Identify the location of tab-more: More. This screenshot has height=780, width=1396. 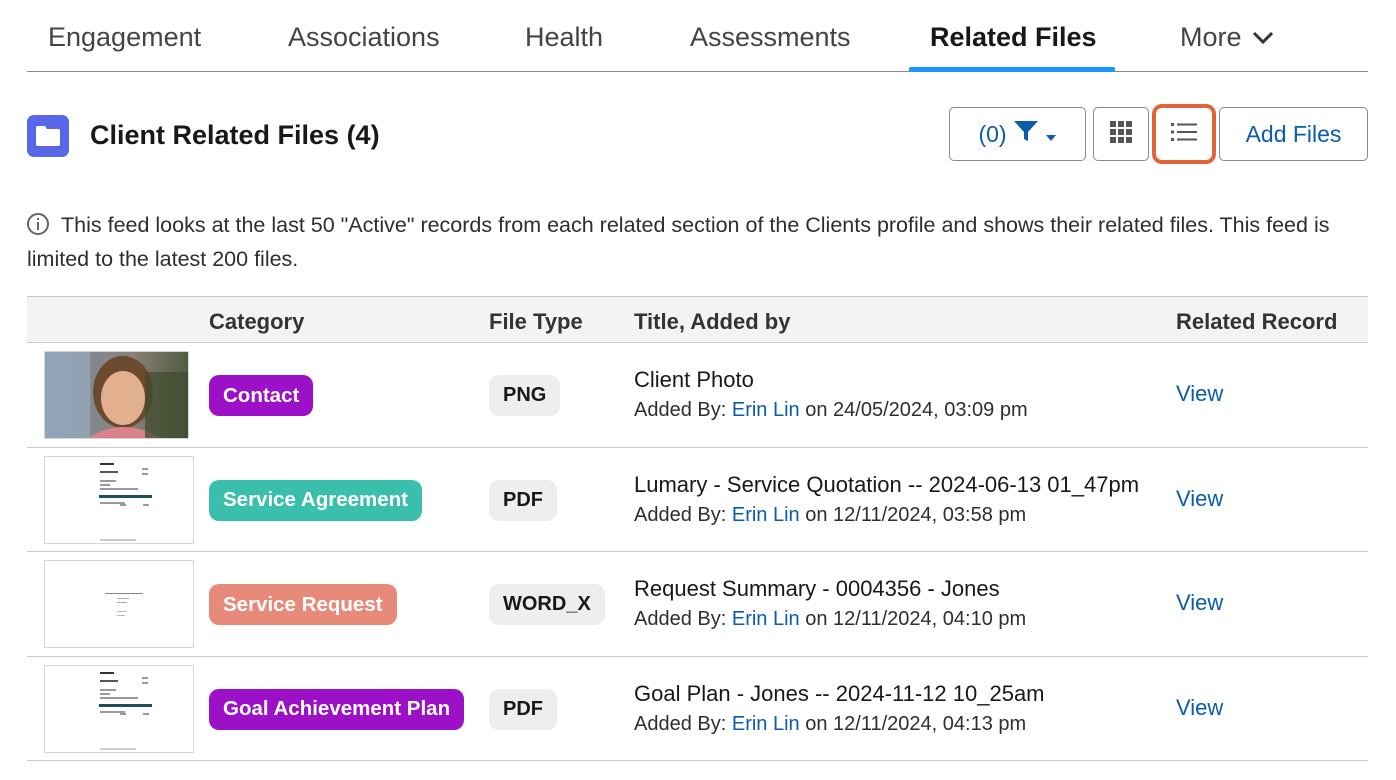
(1227, 37).